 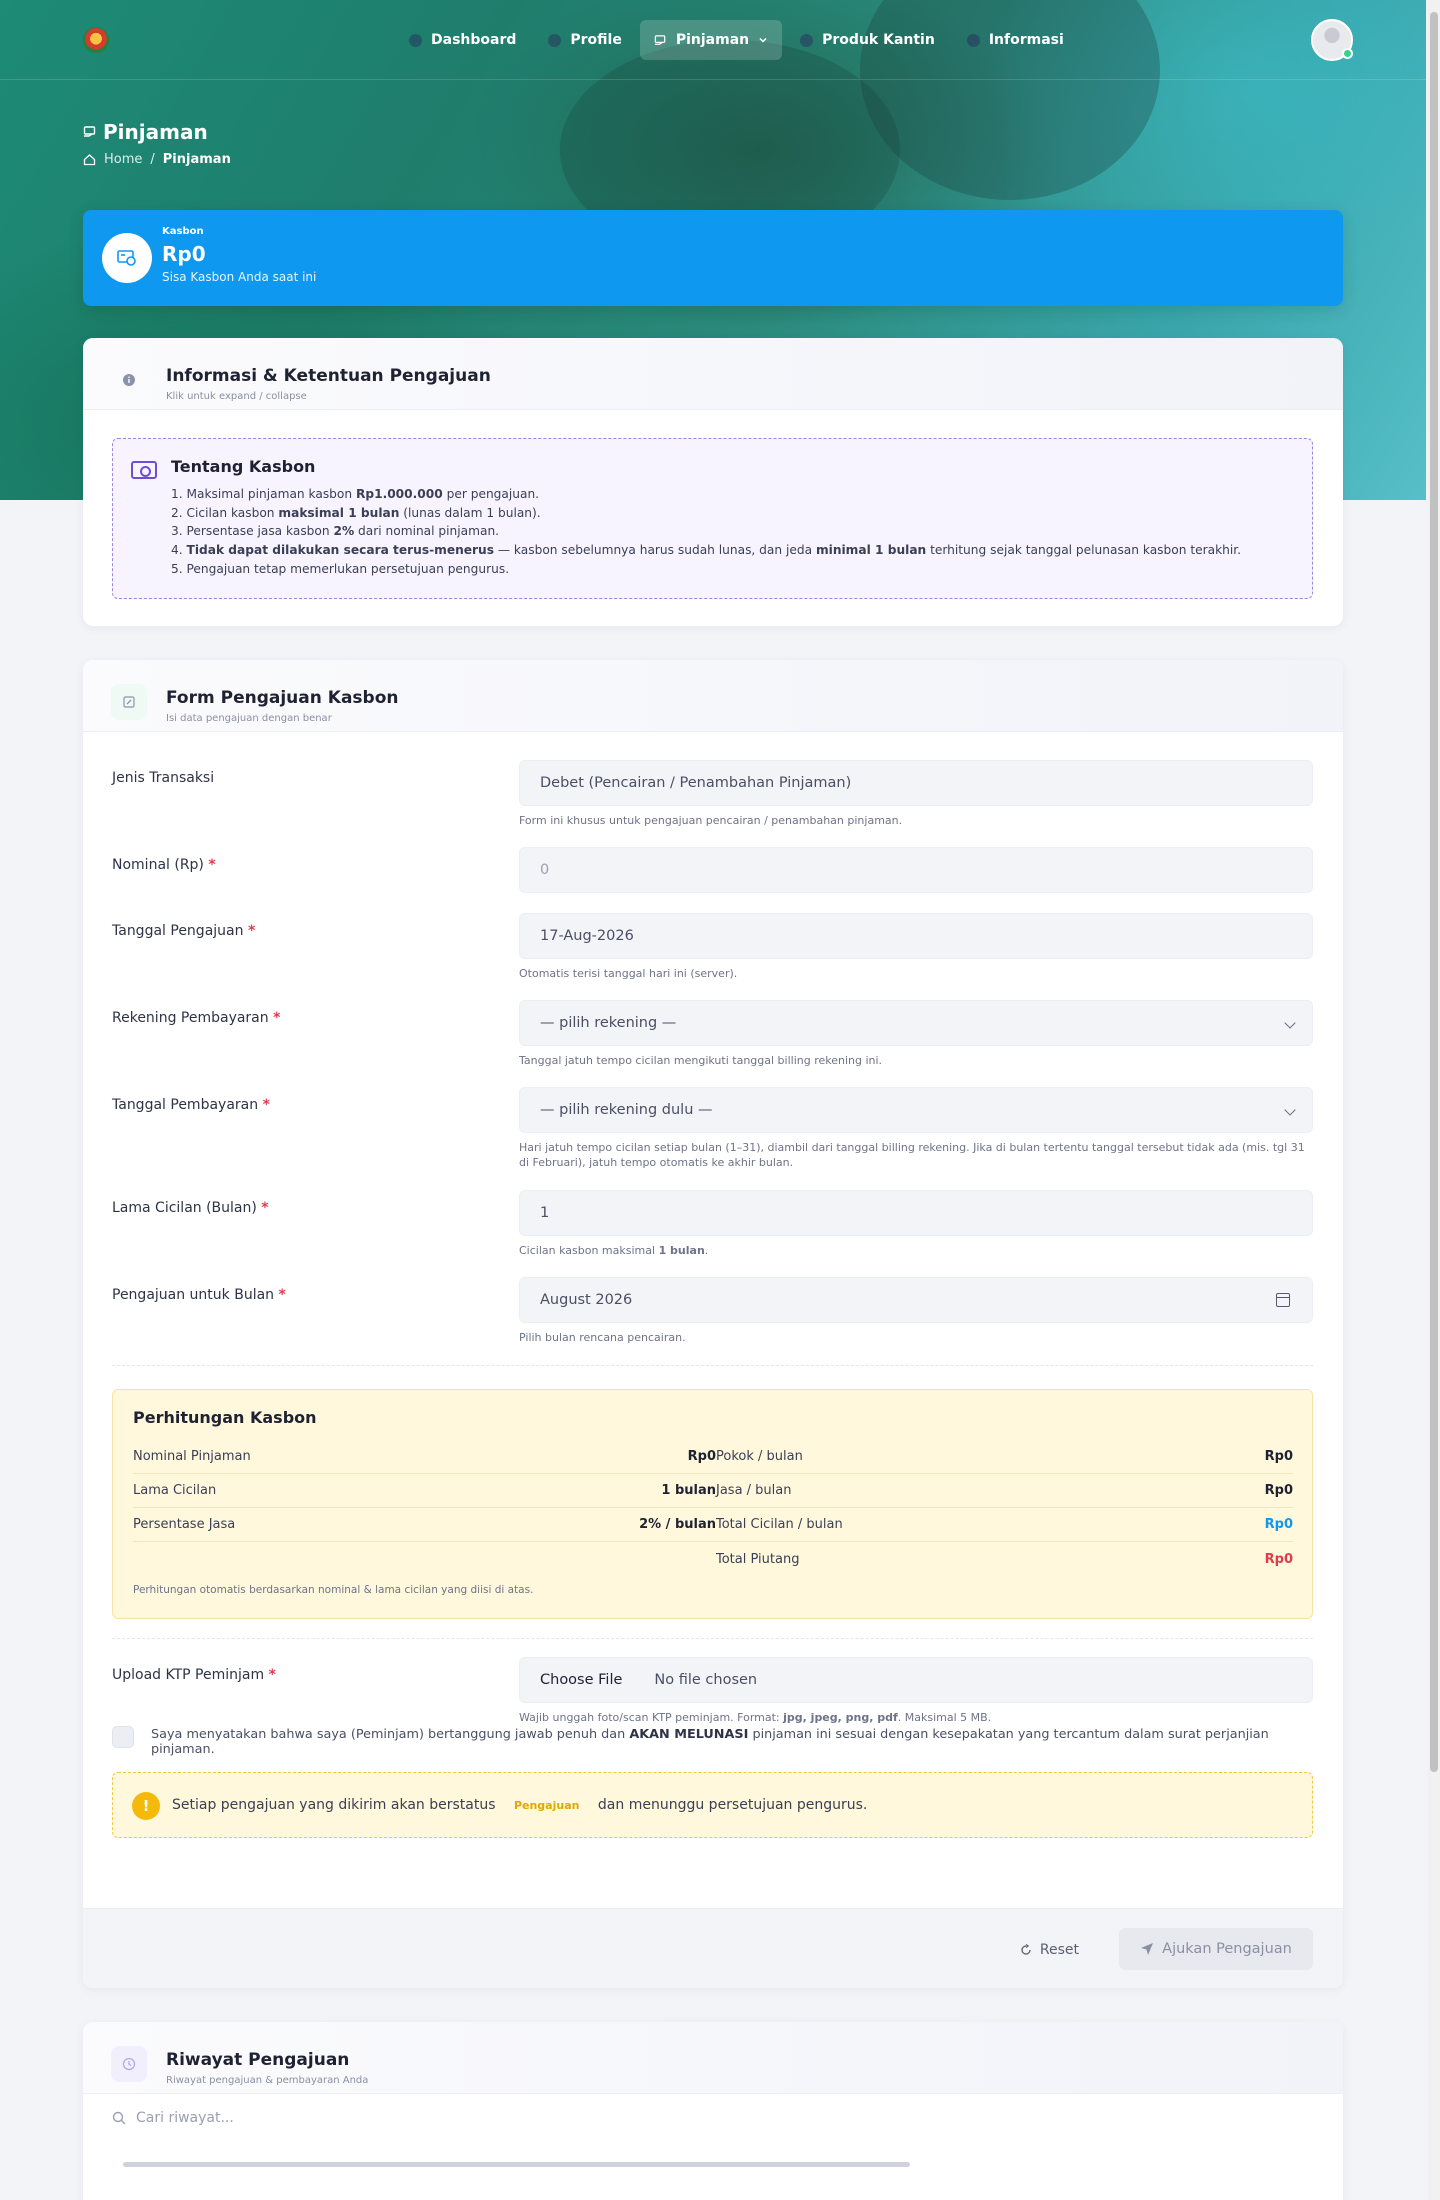 What do you see at coordinates (424, 1491) in the screenshot?
I see `calc-row: Lama Cicilan 1 bulan` at bounding box center [424, 1491].